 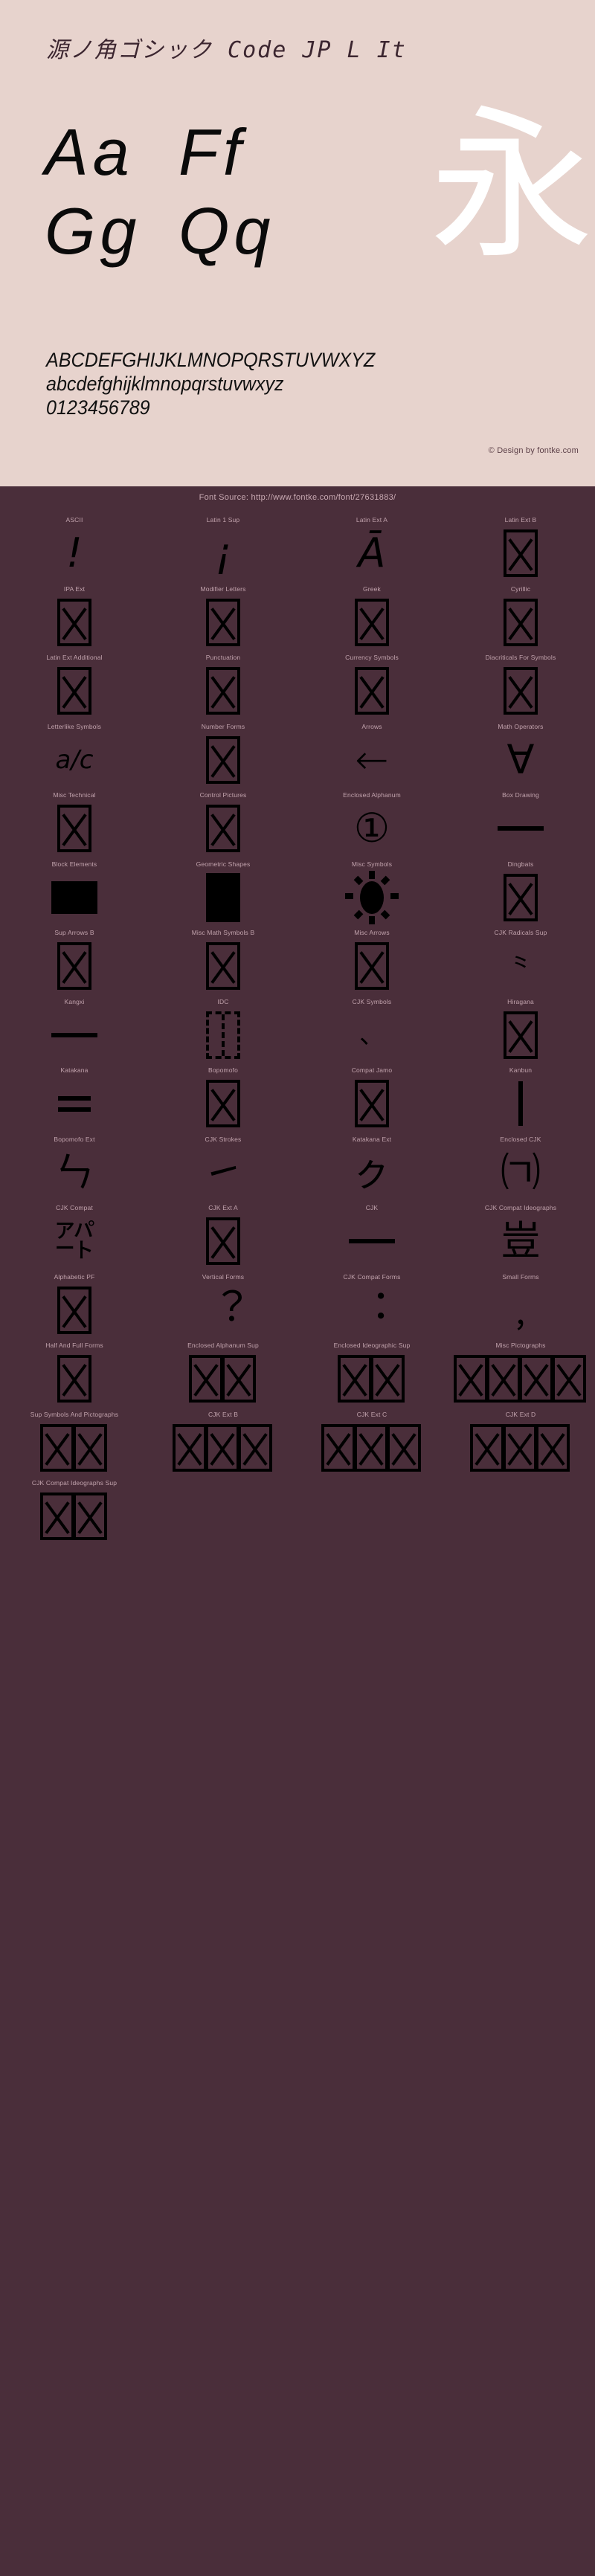 What do you see at coordinates (521, 589) in the screenshot?
I see `unicode-block-label: Cyrillic` at bounding box center [521, 589].